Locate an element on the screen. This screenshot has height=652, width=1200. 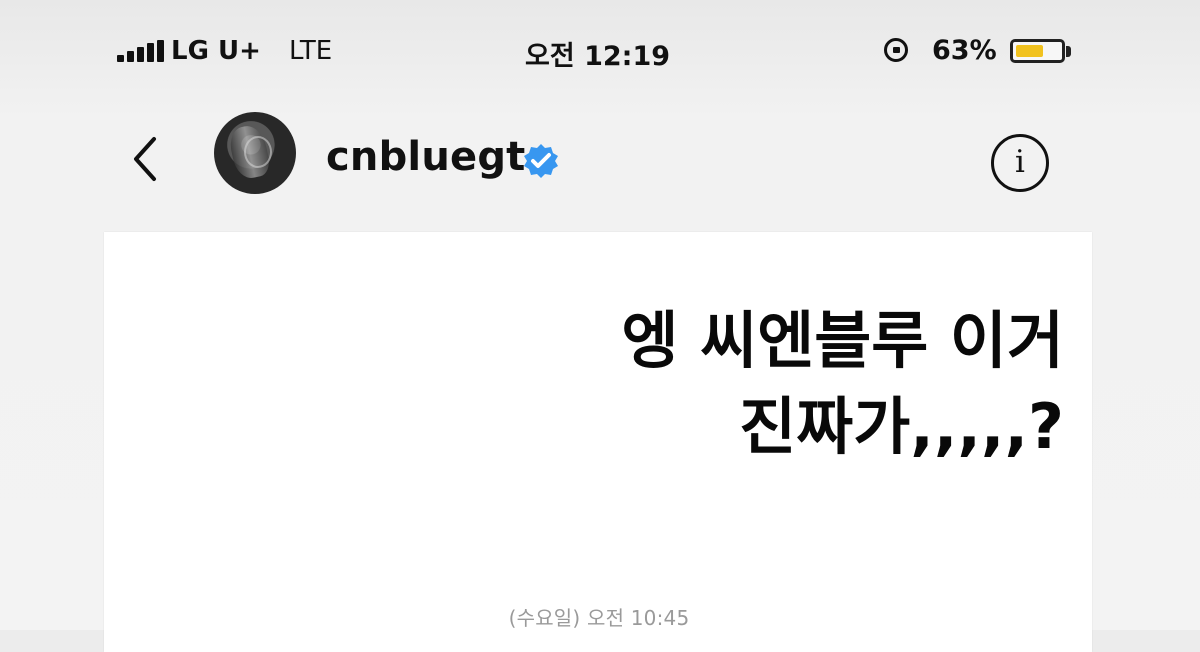
carrier-name: LG U+ is located at coordinates (216, 51).